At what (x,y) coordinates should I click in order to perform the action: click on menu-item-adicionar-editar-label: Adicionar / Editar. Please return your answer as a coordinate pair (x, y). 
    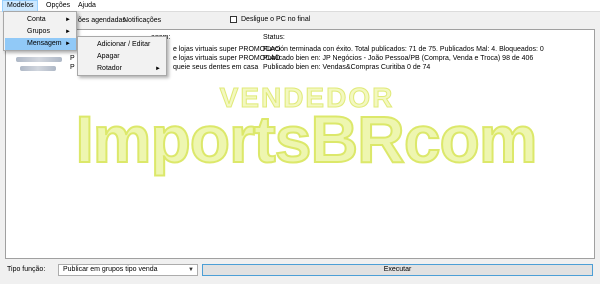
    Looking at the image, I should click on (124, 44).